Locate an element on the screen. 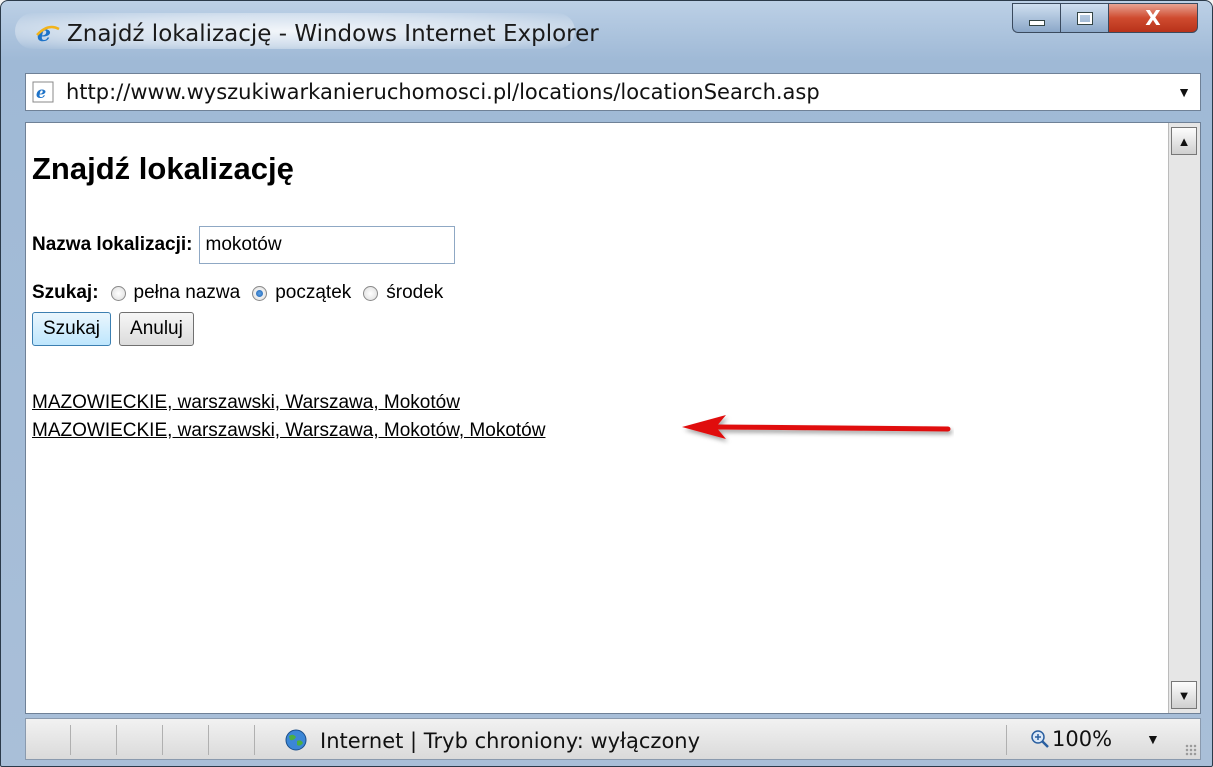 This screenshot has height=767, width=1213. search-mode-row: Szukaj: pełna nazwa początek środek is located at coordinates (237, 293).